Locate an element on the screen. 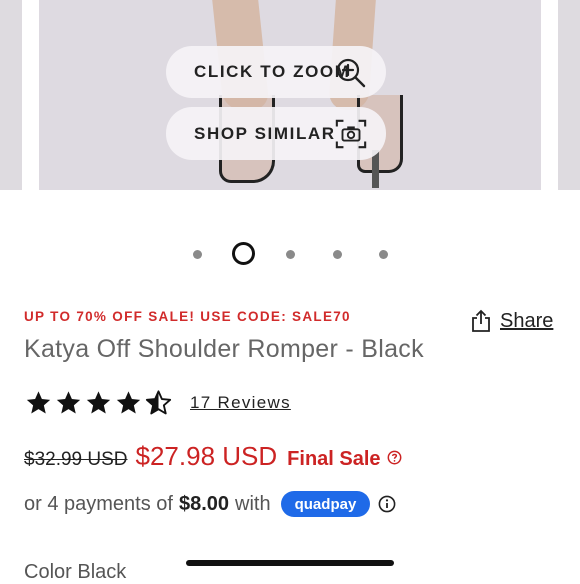  image-pagination is located at coordinates (290, 254).